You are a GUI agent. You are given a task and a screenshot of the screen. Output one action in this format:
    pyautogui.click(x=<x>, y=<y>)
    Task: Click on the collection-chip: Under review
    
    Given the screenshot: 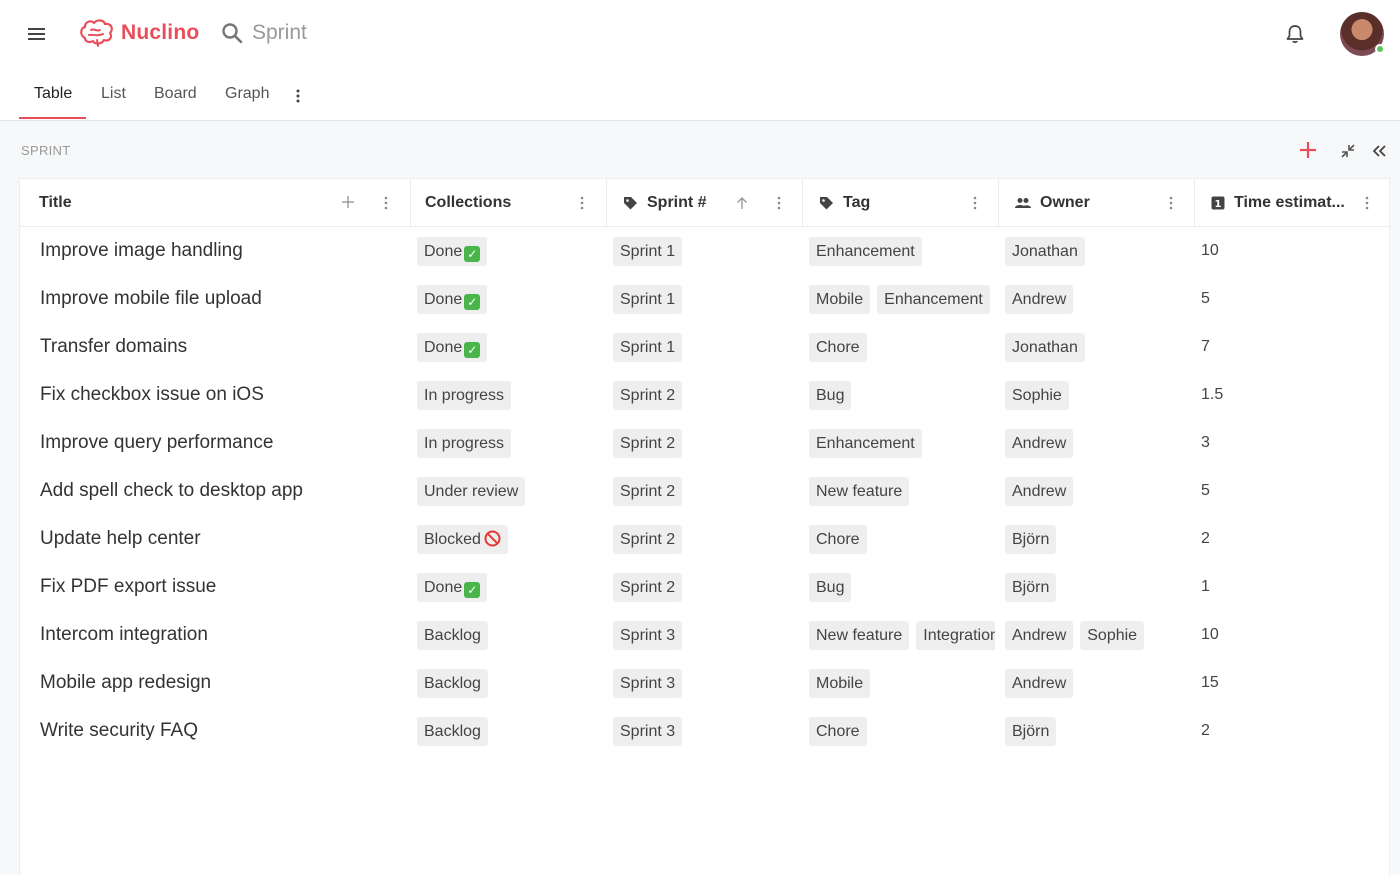 What is the action you would take?
    pyautogui.click(x=471, y=491)
    